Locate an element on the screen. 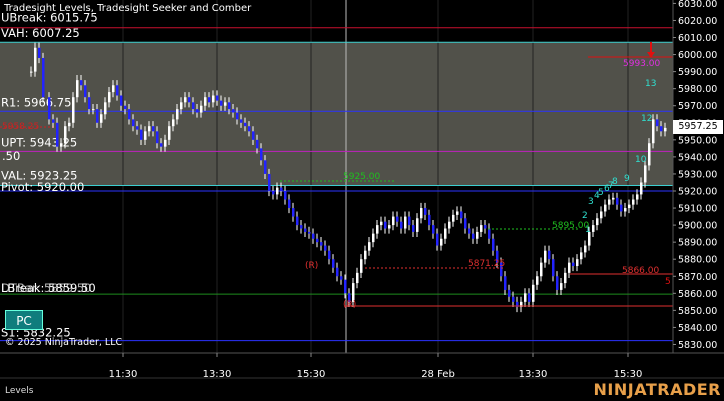  copyright-text: © 2025 NinjaTrader, LLC is located at coordinates (64, 342).